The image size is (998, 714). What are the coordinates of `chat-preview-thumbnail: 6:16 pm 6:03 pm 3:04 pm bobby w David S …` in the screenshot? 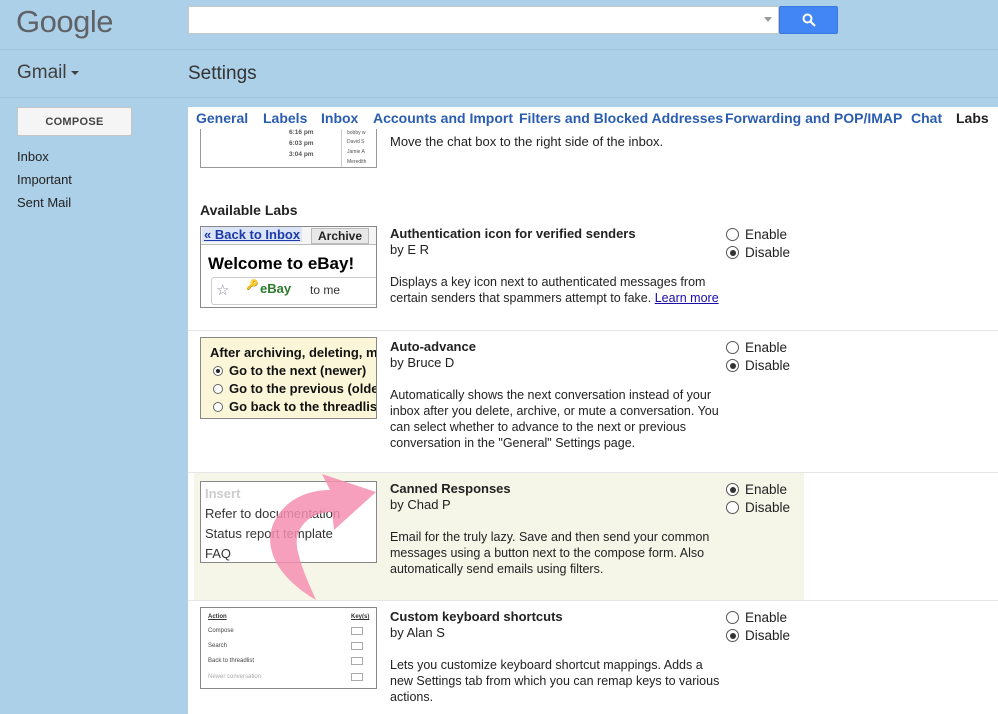 It's located at (288, 148).